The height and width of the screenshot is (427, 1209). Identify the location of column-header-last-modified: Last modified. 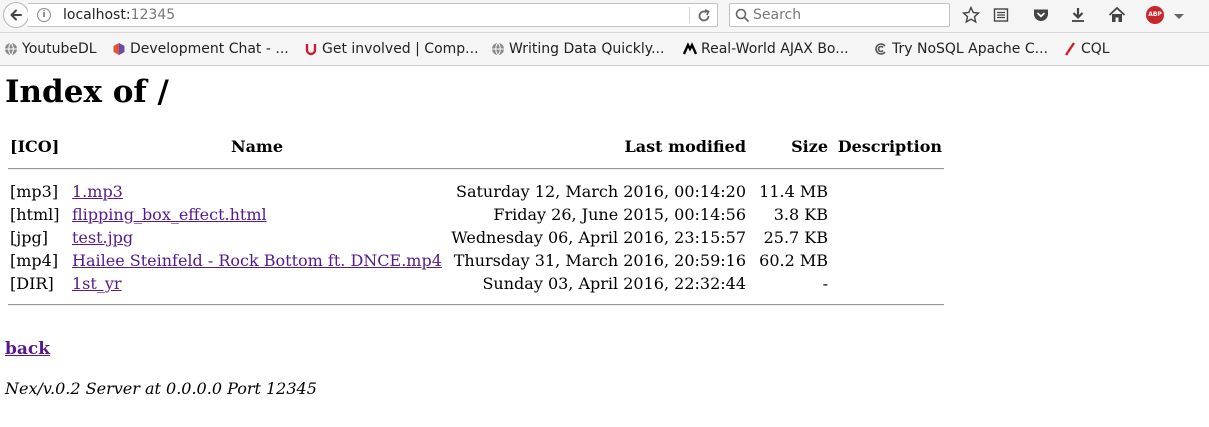
(596, 146).